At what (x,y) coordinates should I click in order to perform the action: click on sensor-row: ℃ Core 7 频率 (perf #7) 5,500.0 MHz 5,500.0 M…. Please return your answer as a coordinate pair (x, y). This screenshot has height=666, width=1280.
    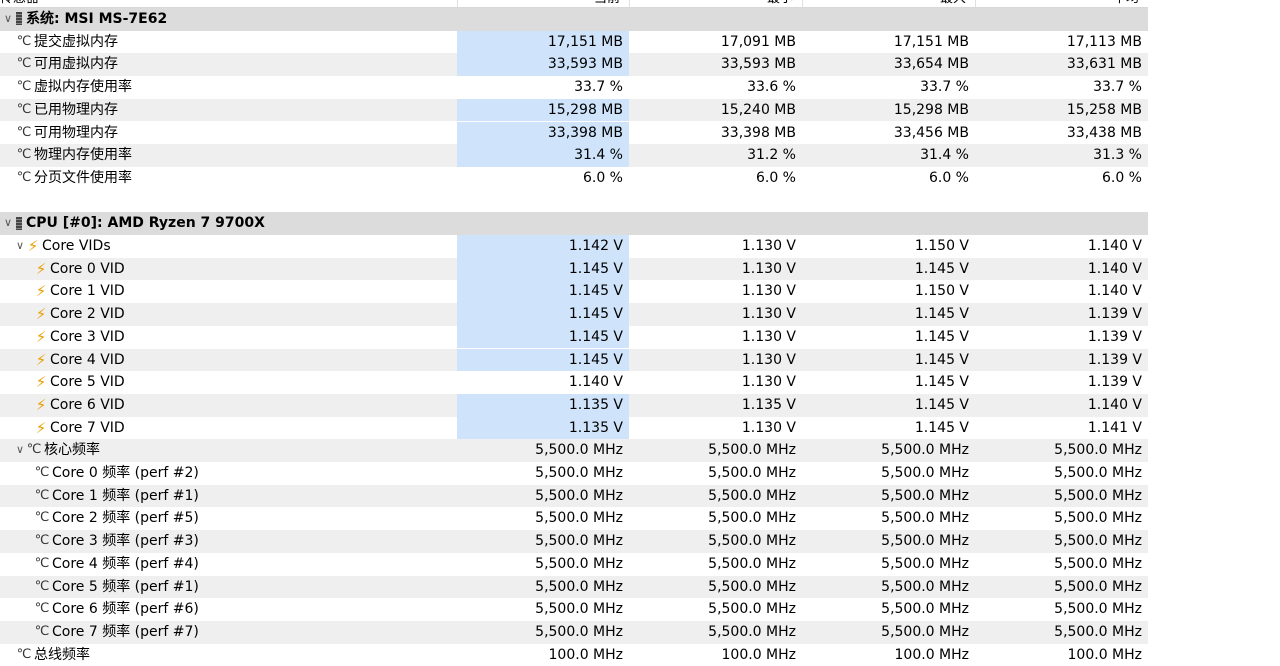
    Looking at the image, I should click on (574, 632).